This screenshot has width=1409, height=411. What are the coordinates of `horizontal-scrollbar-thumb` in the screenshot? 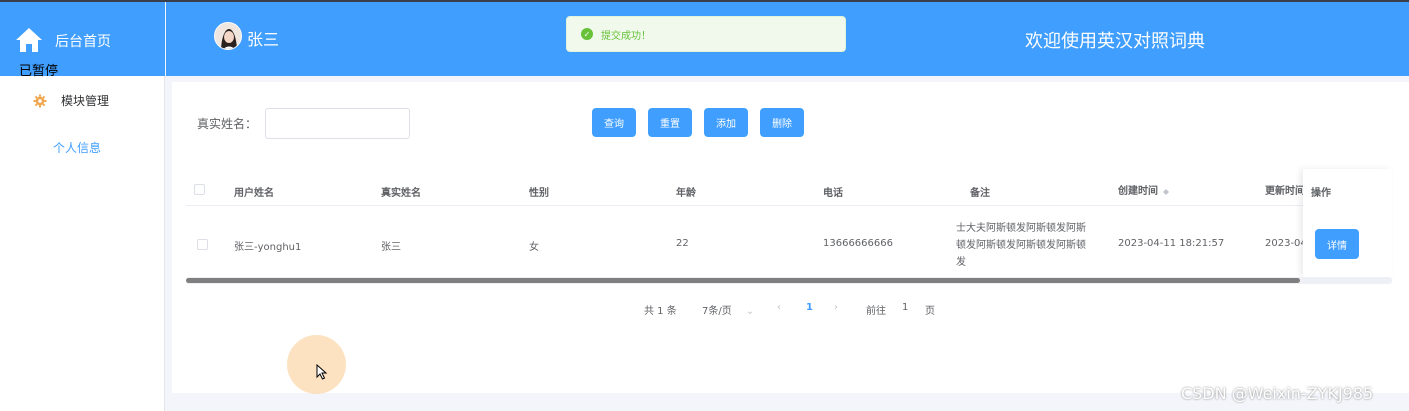 It's located at (743, 280).